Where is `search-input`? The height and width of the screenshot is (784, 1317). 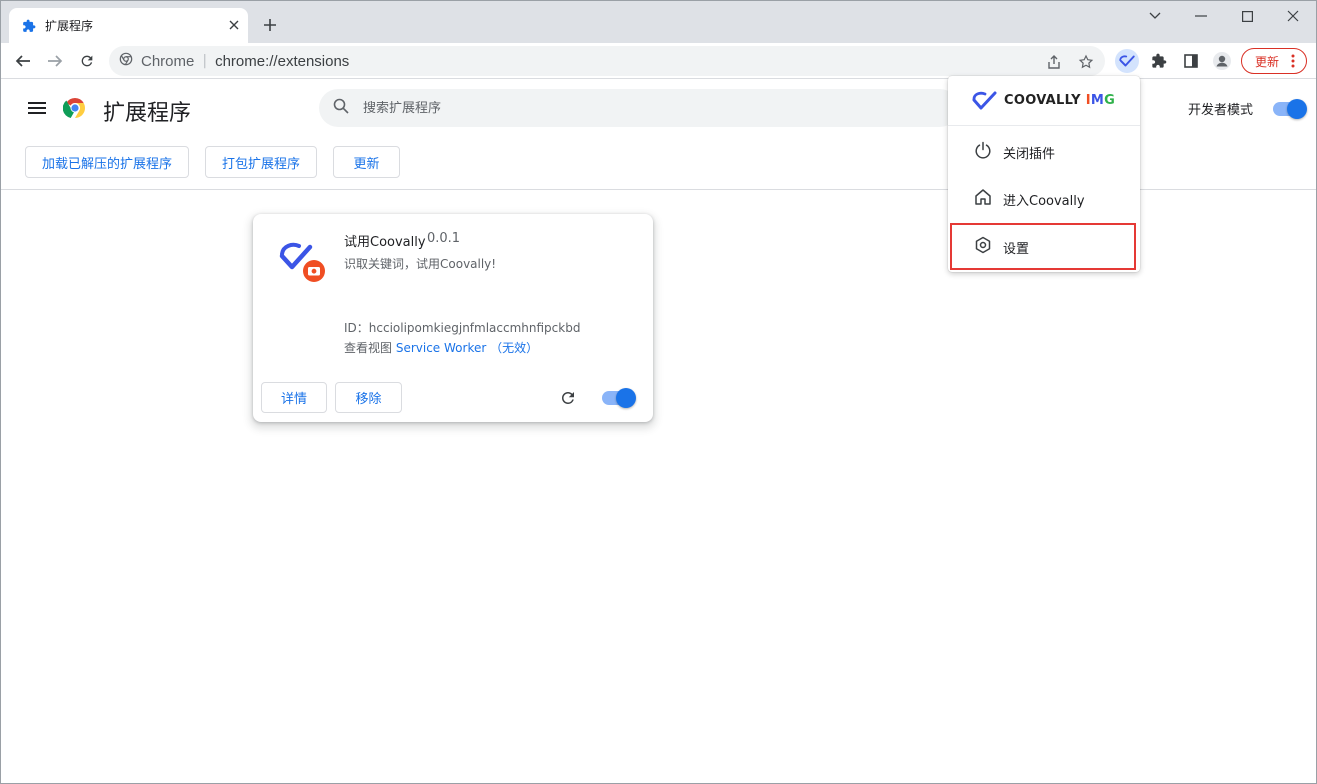 search-input is located at coordinates (643, 108).